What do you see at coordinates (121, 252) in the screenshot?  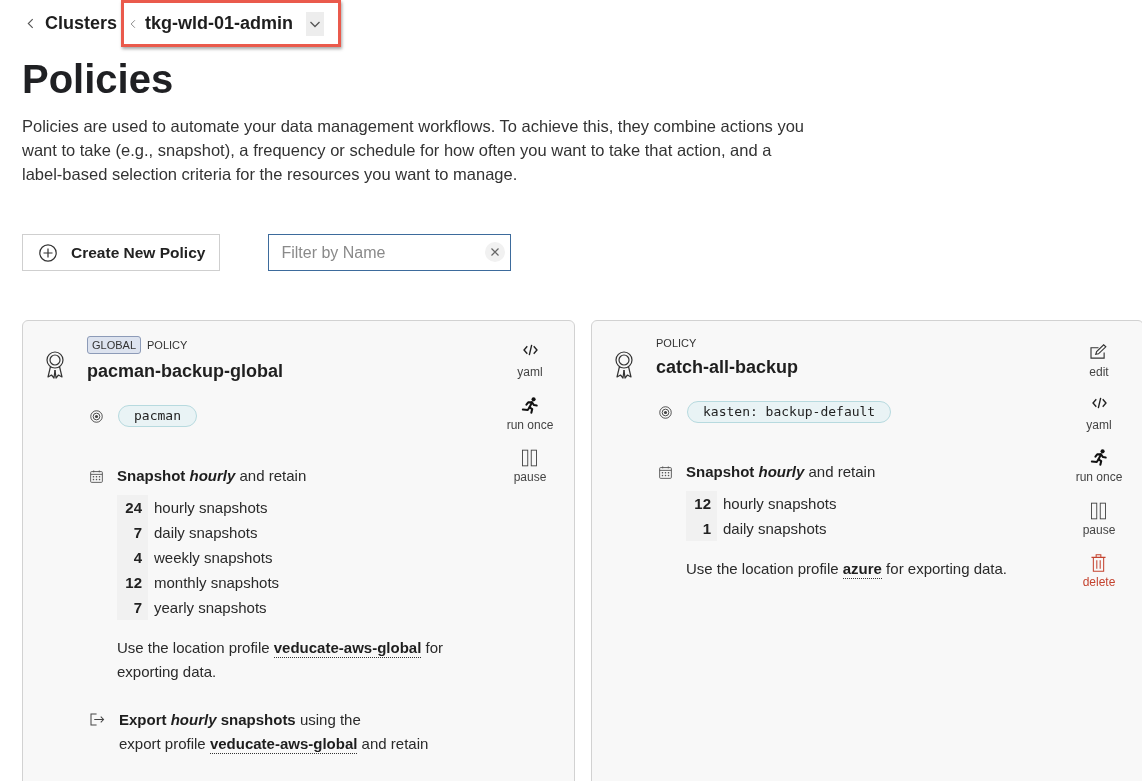 I see `create-policy-button: Create New Policy` at bounding box center [121, 252].